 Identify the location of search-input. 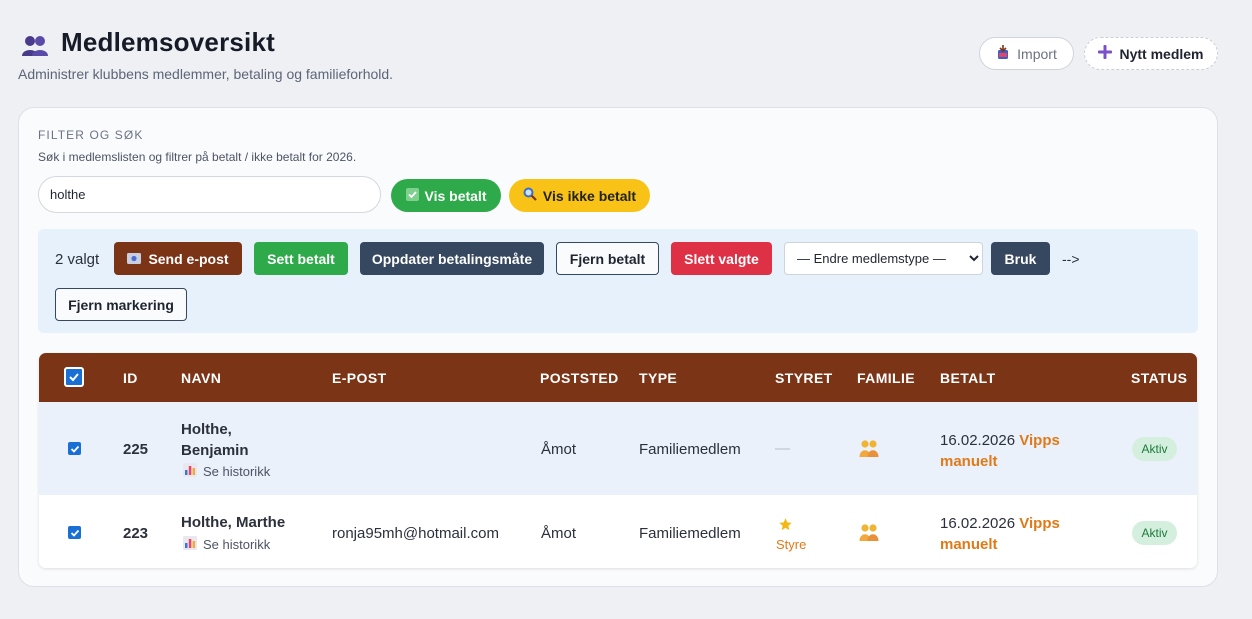
(209, 194).